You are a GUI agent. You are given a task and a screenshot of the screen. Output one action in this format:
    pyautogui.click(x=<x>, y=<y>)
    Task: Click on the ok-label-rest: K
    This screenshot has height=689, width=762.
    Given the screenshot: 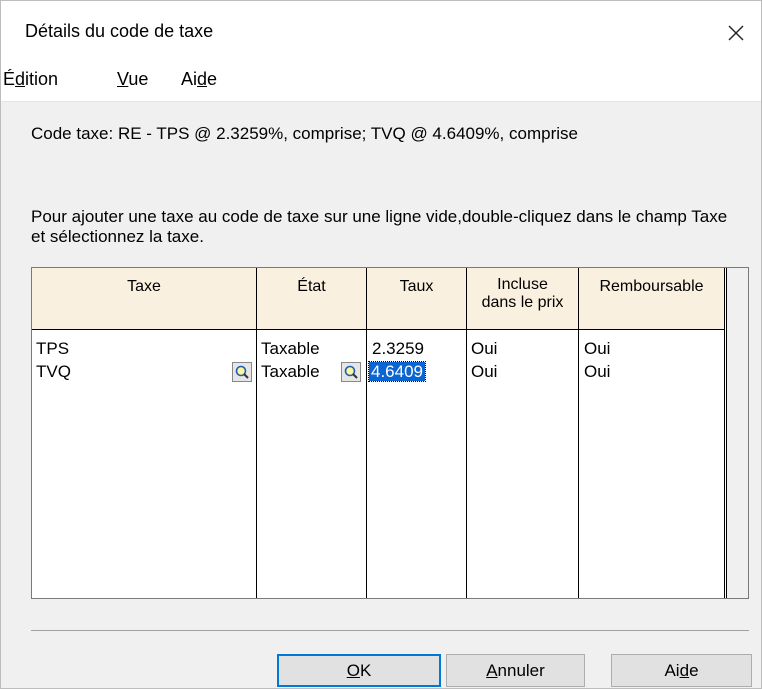 What is the action you would take?
    pyautogui.click(x=365, y=670)
    